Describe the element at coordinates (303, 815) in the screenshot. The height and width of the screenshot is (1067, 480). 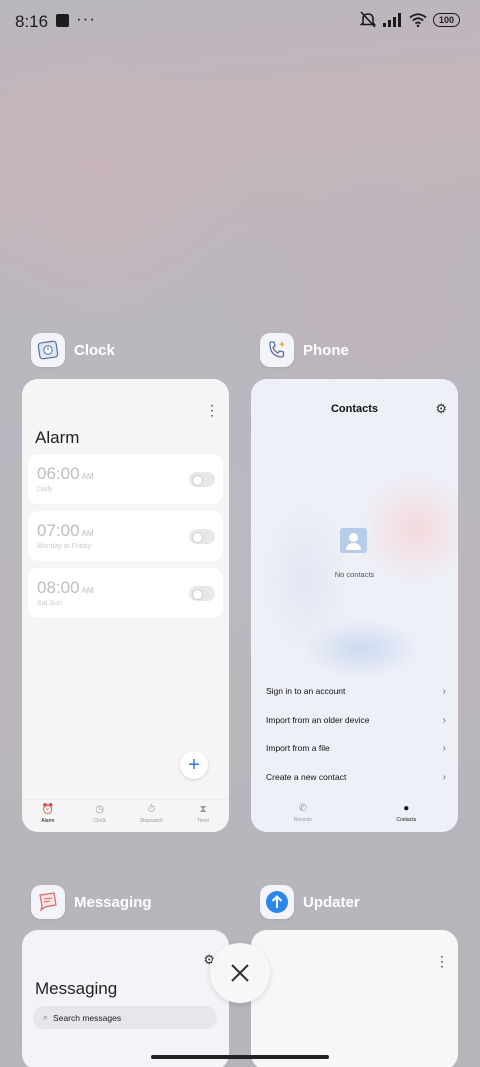
I see `nav-tab-recents: ✆ Recents` at that location.